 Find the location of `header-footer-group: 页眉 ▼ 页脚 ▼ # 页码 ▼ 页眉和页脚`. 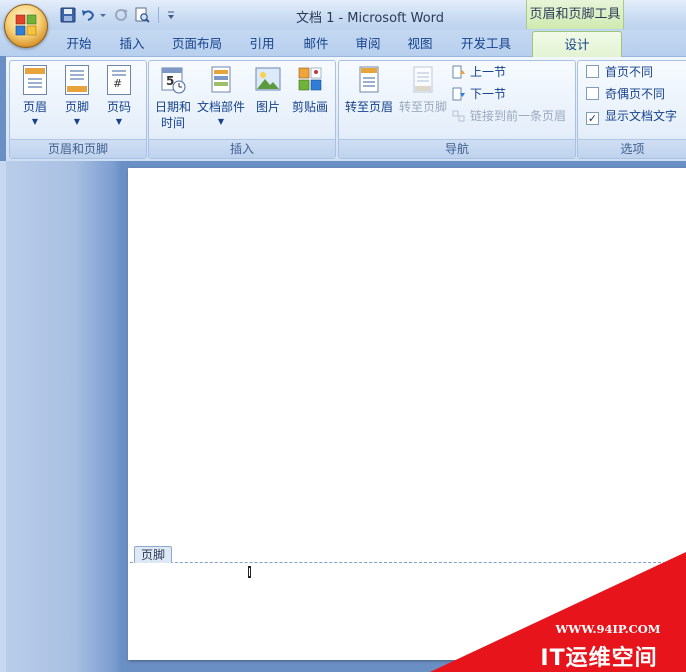

header-footer-group: 页眉 ▼ 页脚 ▼ # 页码 ▼ 页眉和页脚 is located at coordinates (78, 109).